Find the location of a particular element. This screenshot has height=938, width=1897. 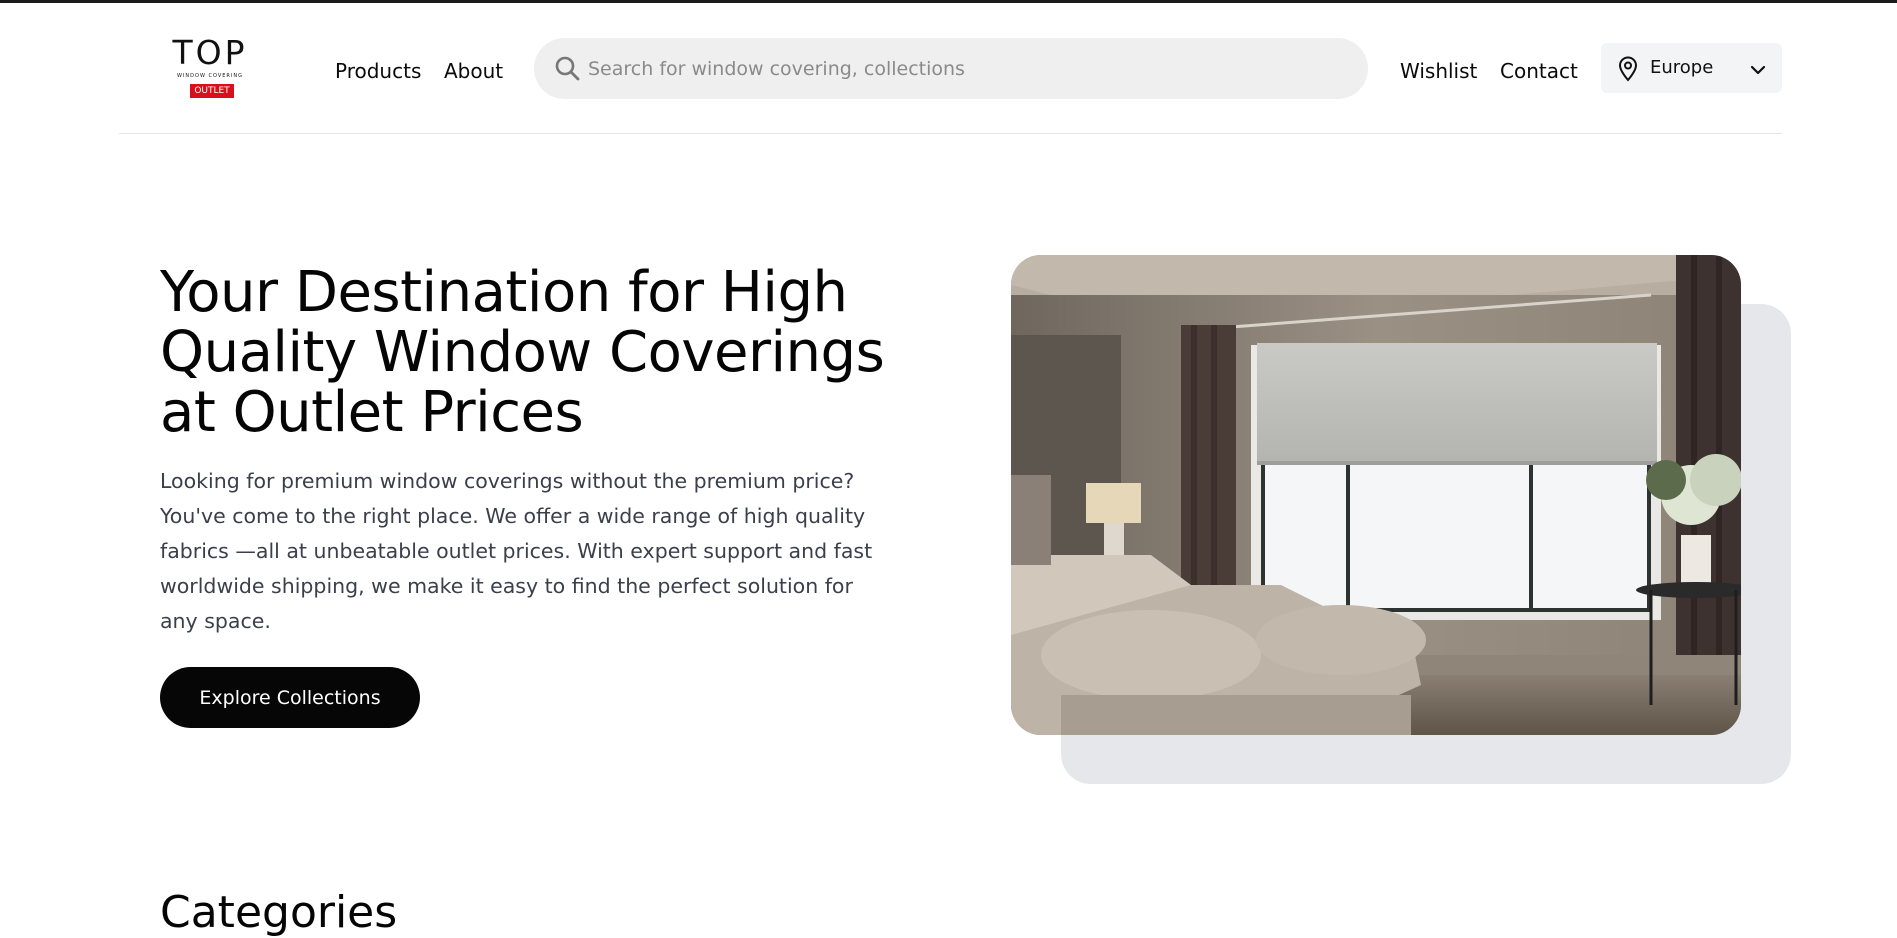

region-label: Europe is located at coordinates (1682, 67).